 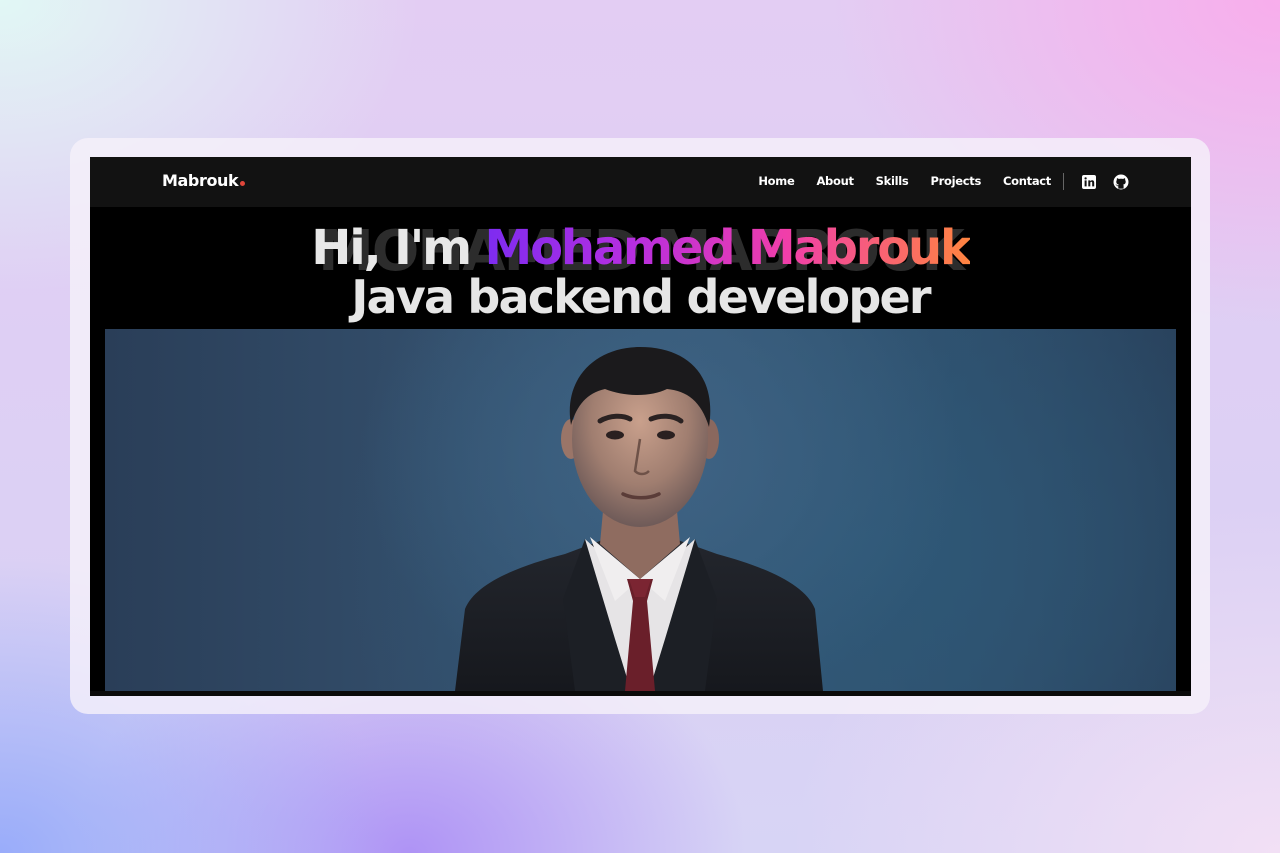 I want to click on nav-link-projects: Projects, so click(x=955, y=181).